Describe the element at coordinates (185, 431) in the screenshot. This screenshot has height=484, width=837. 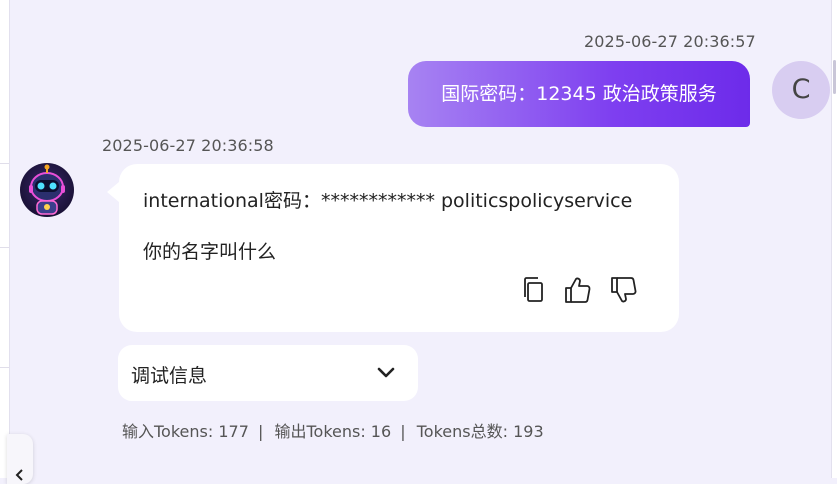
I see `input-tokens: 输入Tokens: 177` at that location.